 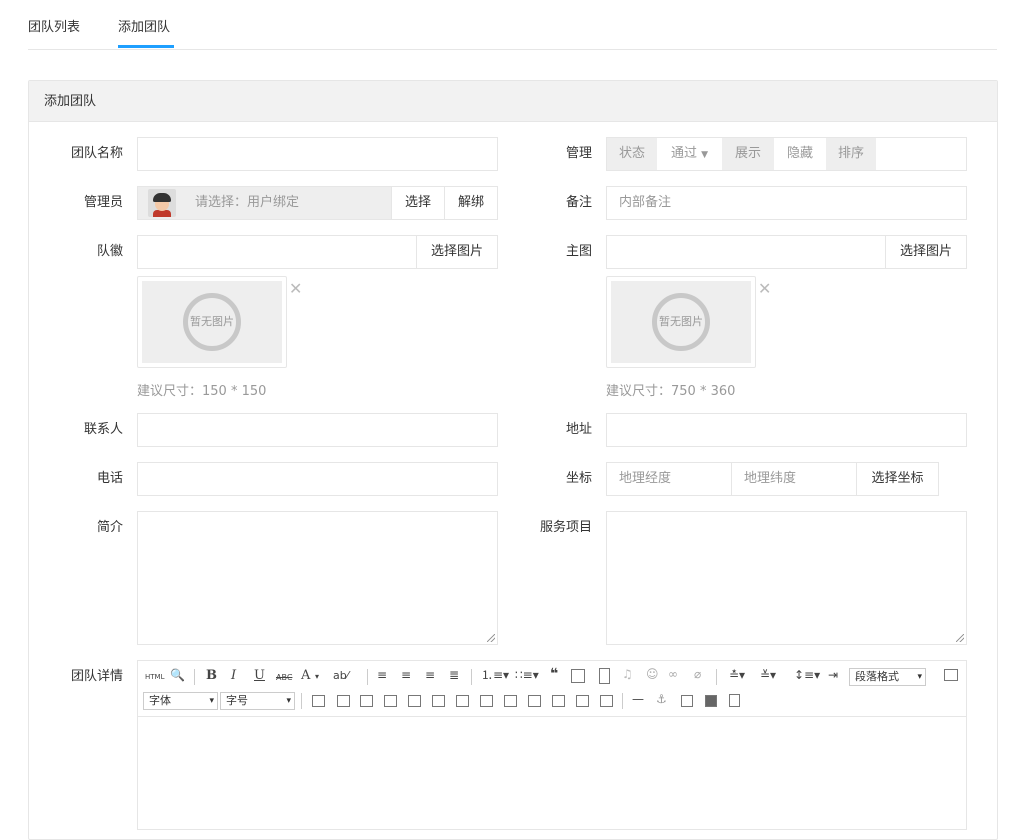 What do you see at coordinates (627, 674) in the screenshot?
I see `music-icon: ♫` at bounding box center [627, 674].